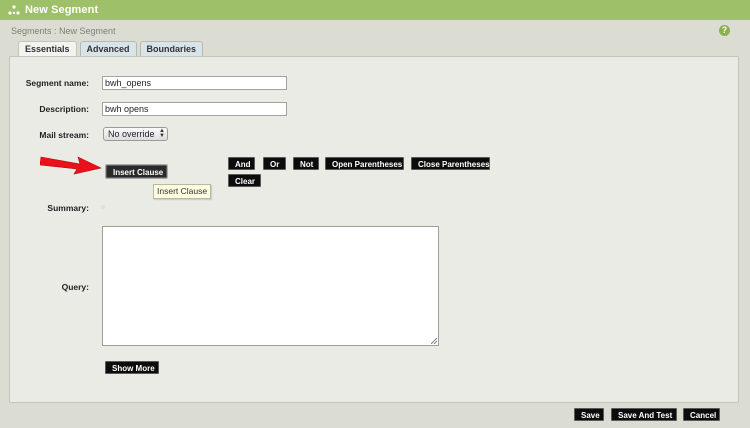  Describe the element at coordinates (194, 83) in the screenshot. I see `segment-name-input: bwh_opens` at that location.